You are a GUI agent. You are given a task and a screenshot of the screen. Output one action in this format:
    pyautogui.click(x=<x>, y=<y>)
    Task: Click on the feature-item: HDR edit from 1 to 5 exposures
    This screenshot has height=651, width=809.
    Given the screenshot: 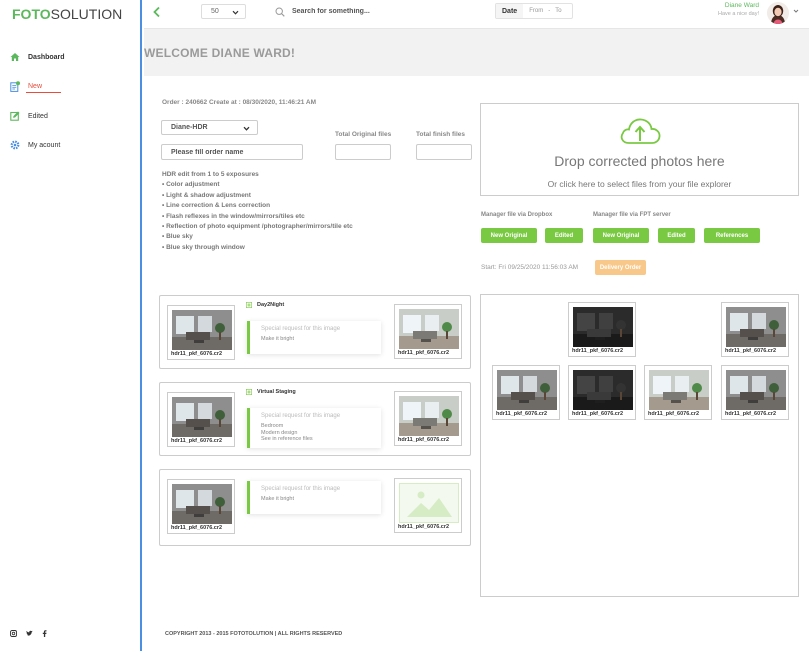 What is the action you would take?
    pyautogui.click(x=210, y=174)
    